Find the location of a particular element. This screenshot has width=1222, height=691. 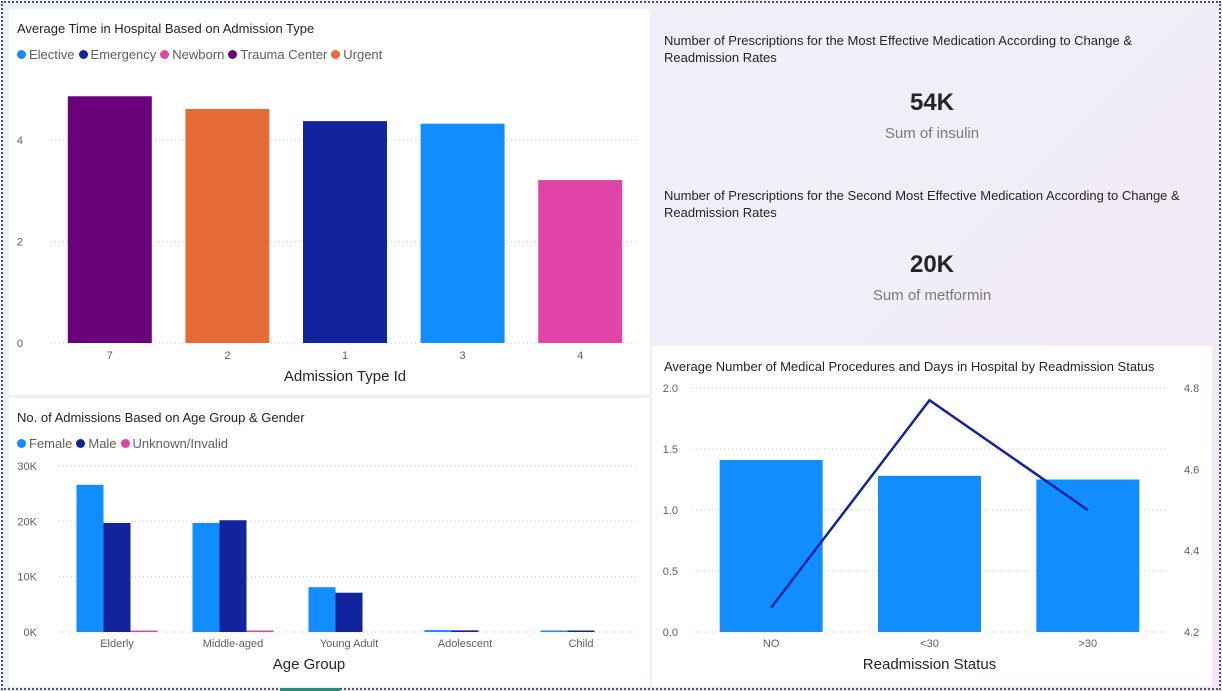

kpi-value: 54K is located at coordinates (932, 102).